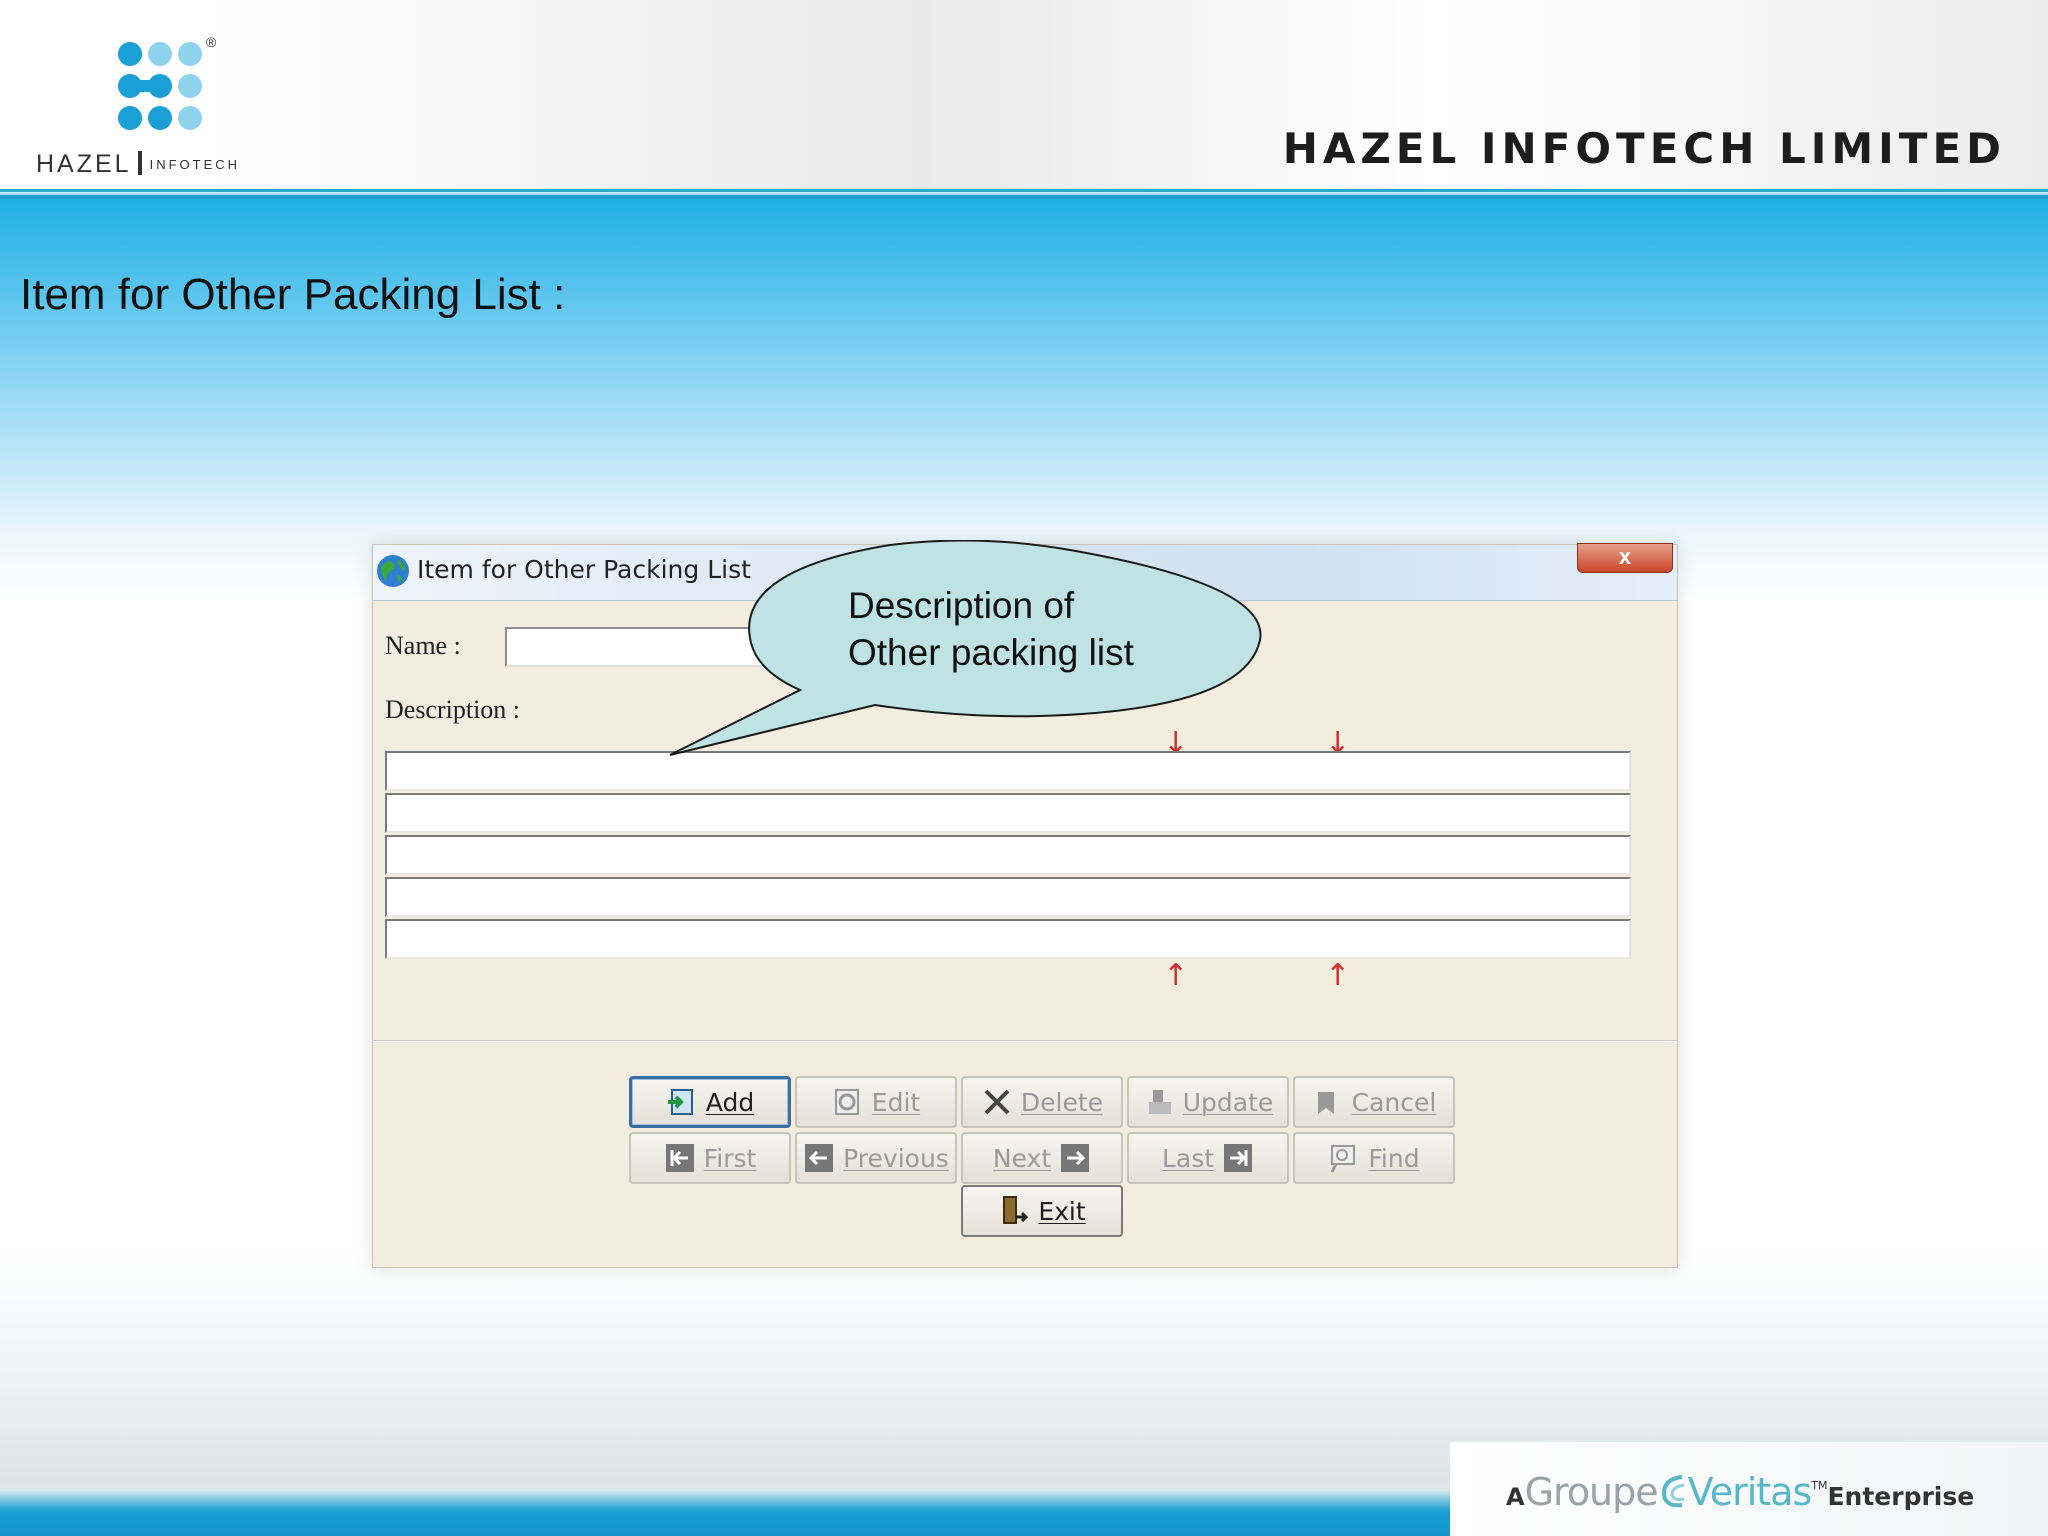 This screenshot has height=1536, width=2048. Describe the element at coordinates (211, 42) in the screenshot. I see `registered-mark: ®` at that location.